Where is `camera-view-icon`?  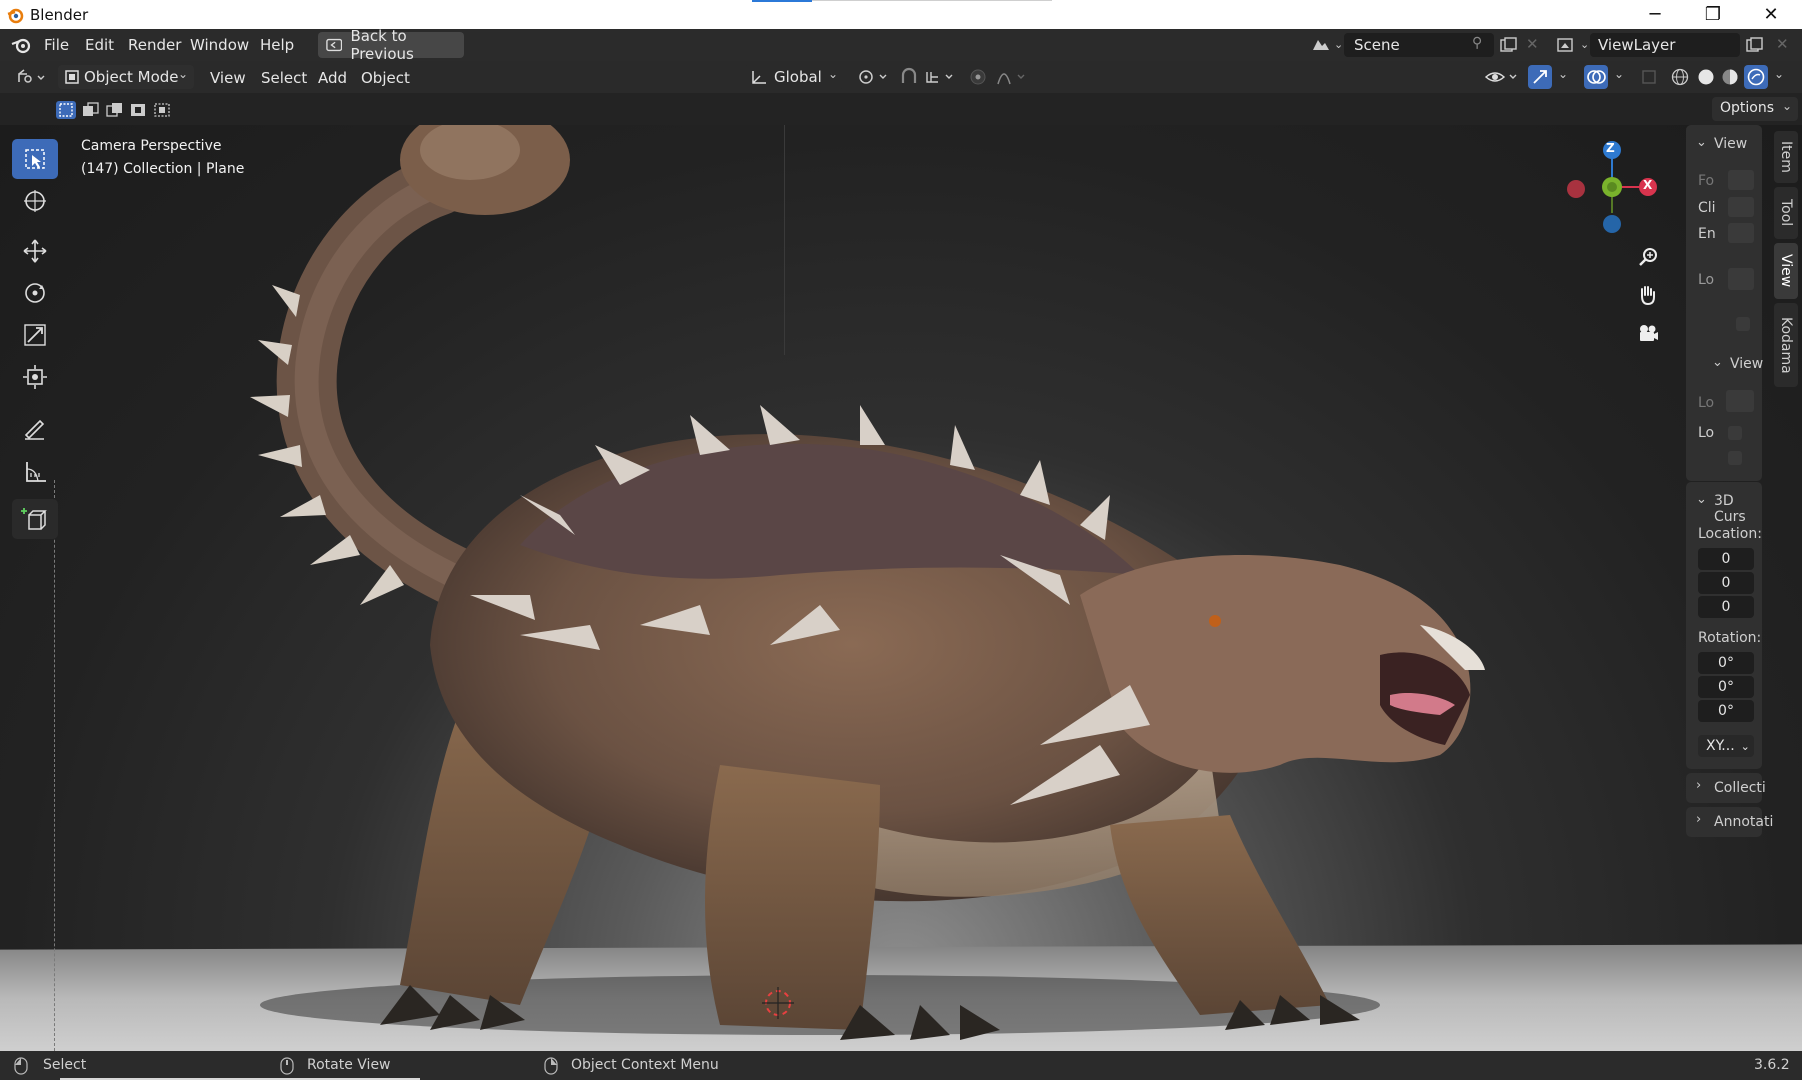
camera-view-icon is located at coordinates (1648, 333).